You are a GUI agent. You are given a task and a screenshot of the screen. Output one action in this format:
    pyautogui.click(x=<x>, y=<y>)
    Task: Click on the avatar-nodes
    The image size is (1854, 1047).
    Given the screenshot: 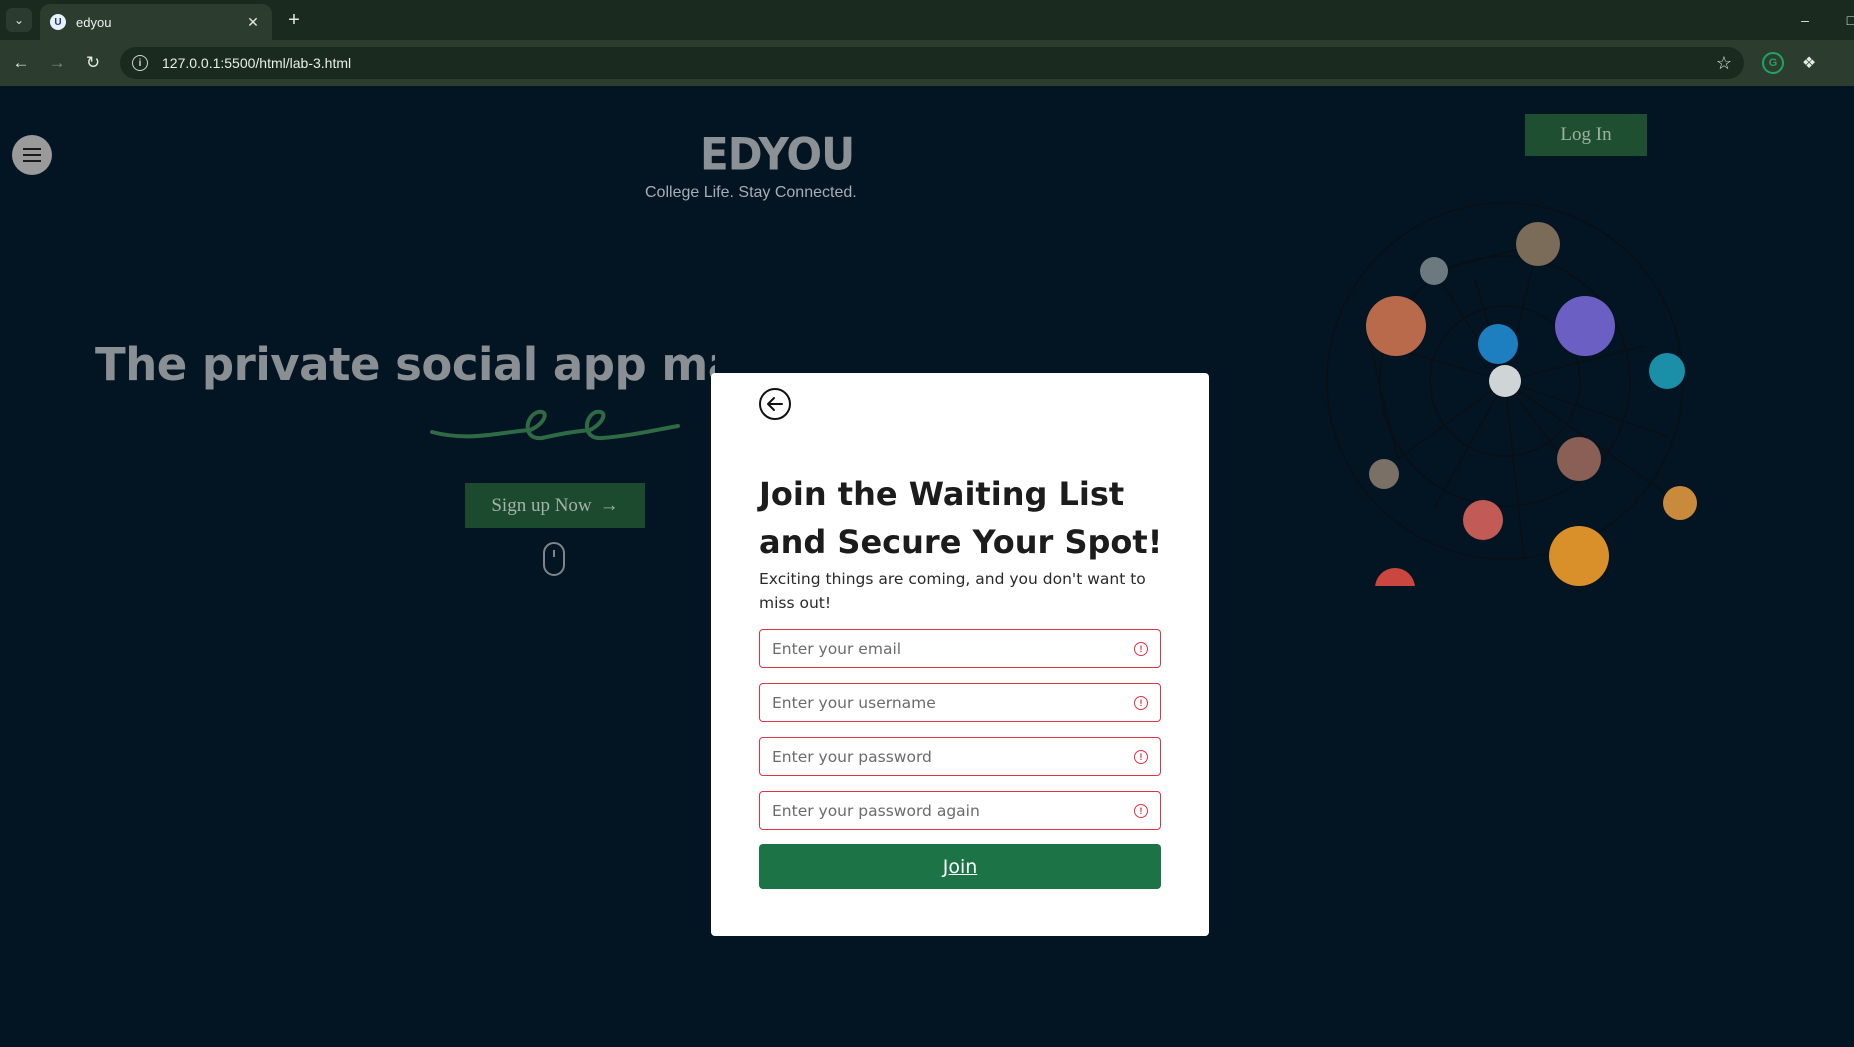 What is the action you would take?
    pyautogui.click(x=1531, y=404)
    